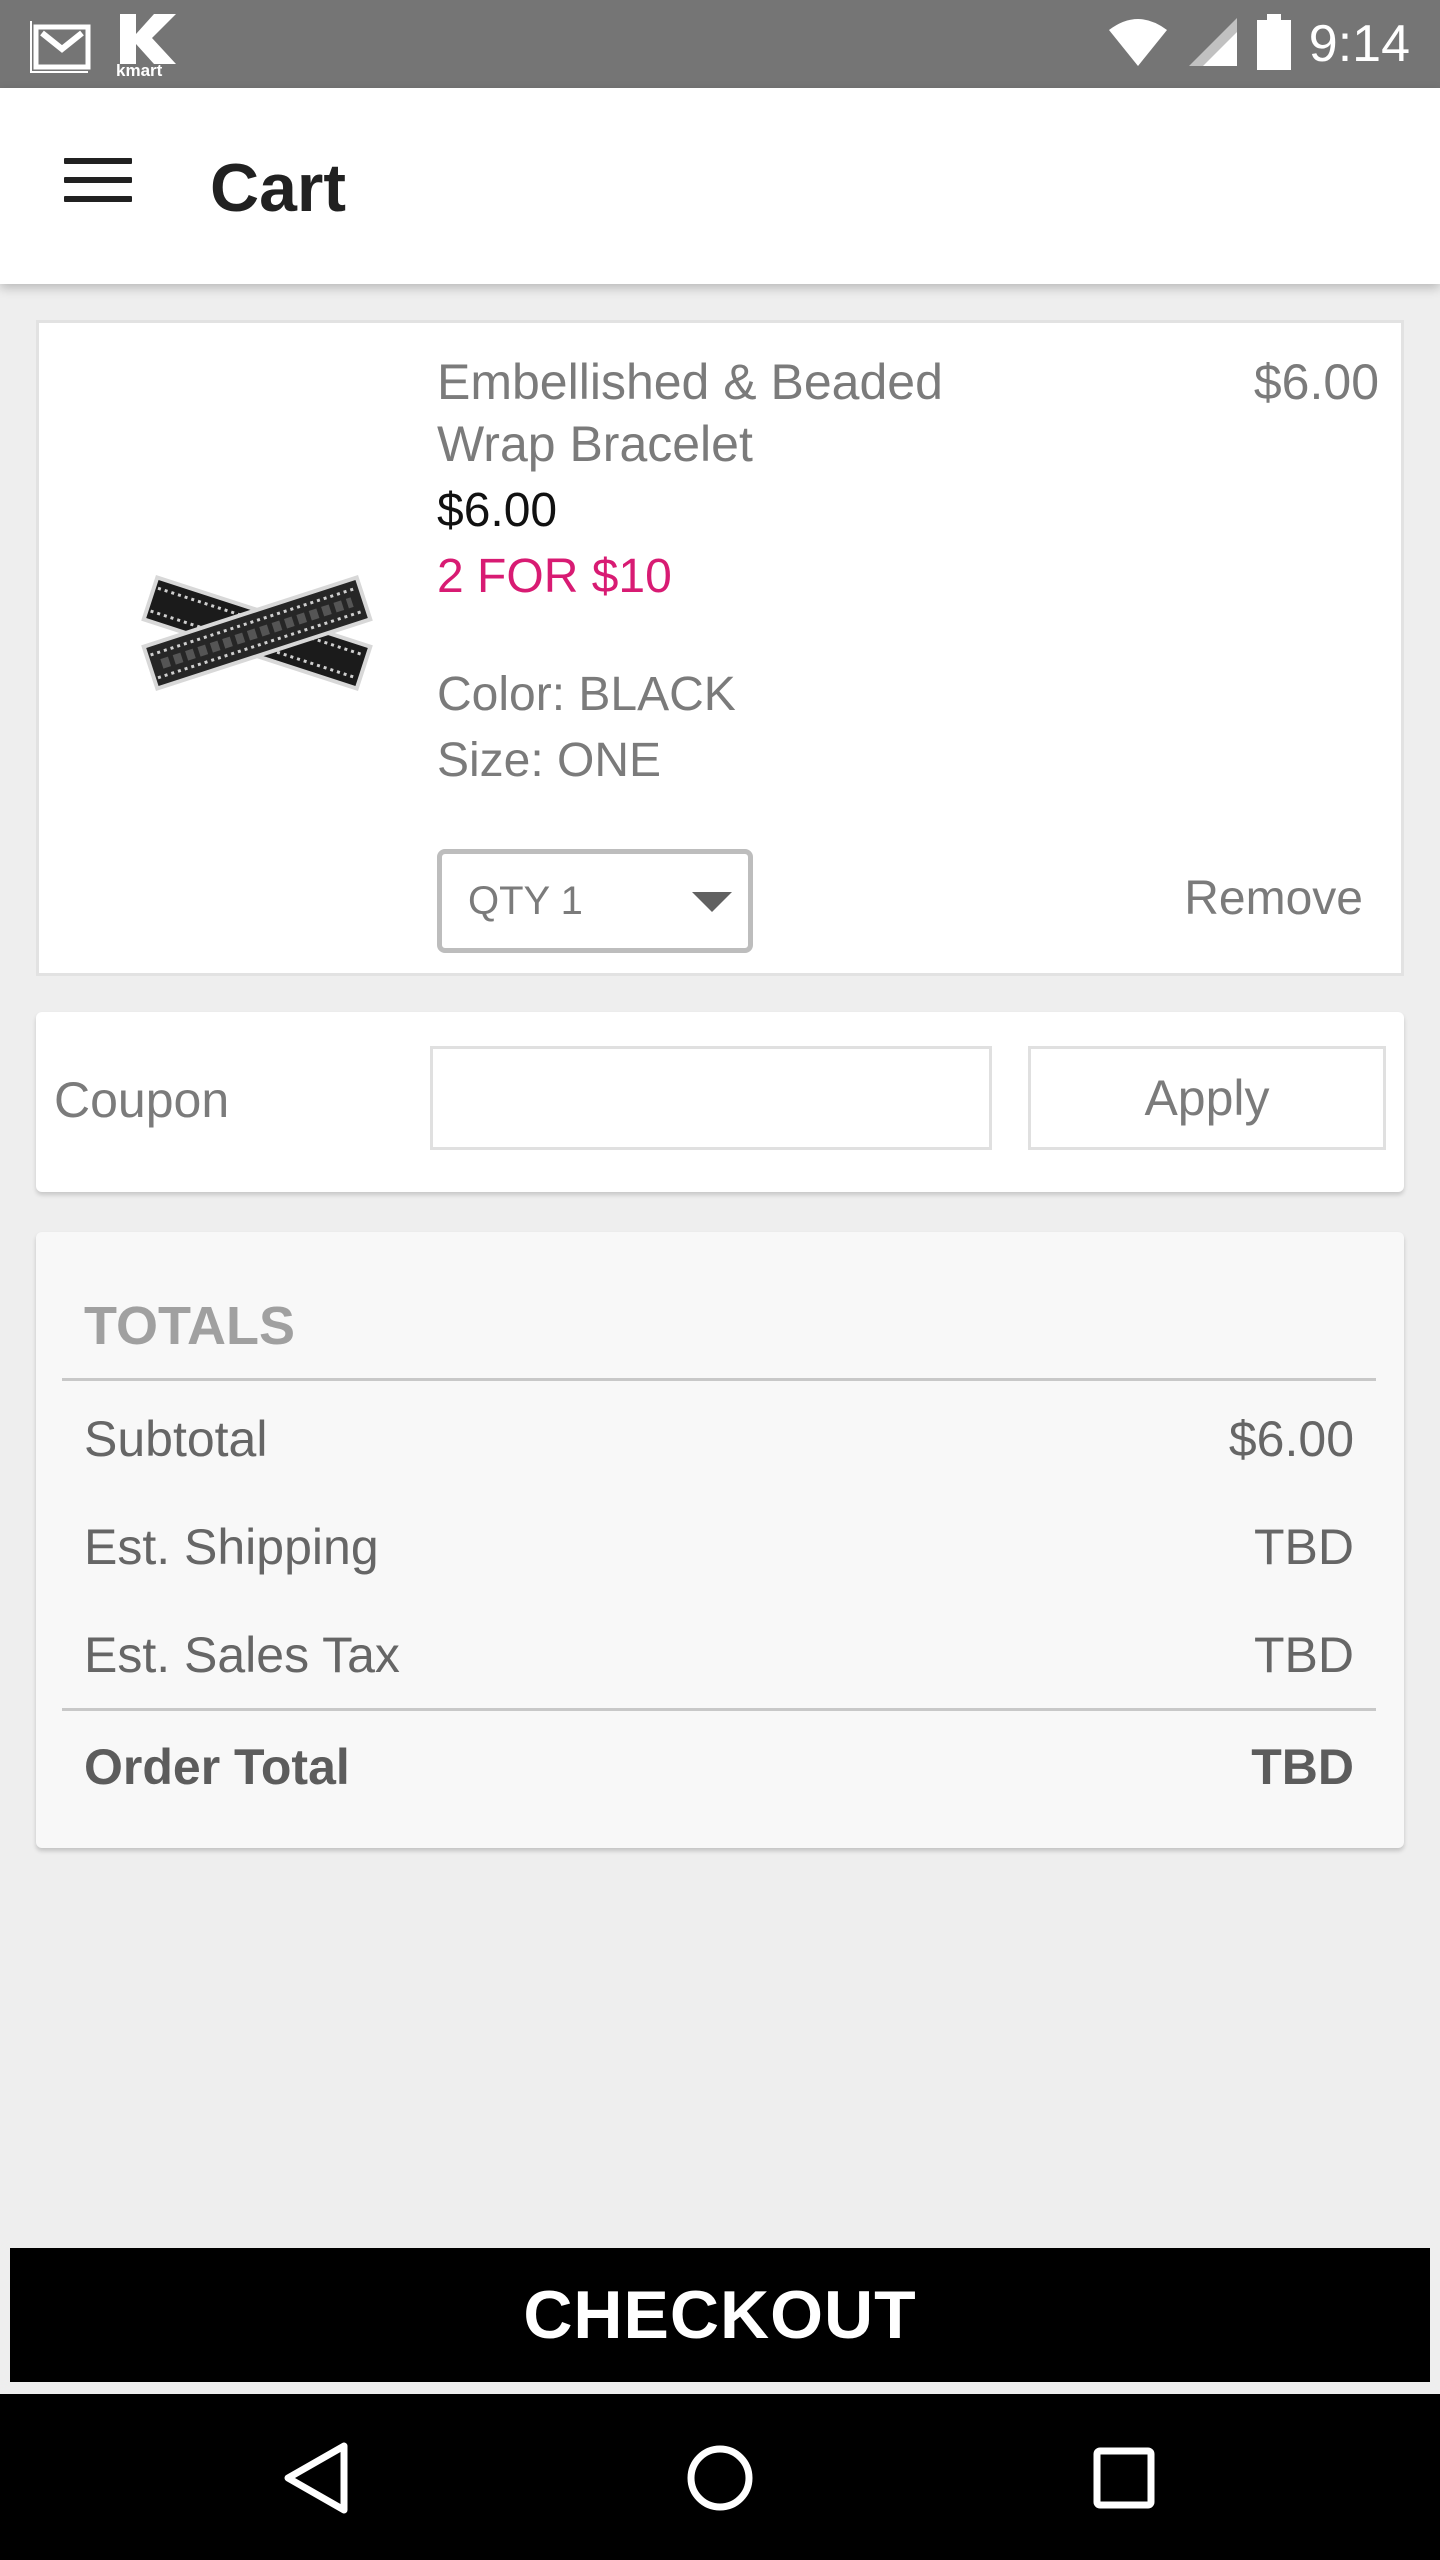 The width and height of the screenshot is (1440, 2560). Describe the element at coordinates (1304, 1655) in the screenshot. I see `sales-tax-value: TBD` at that location.